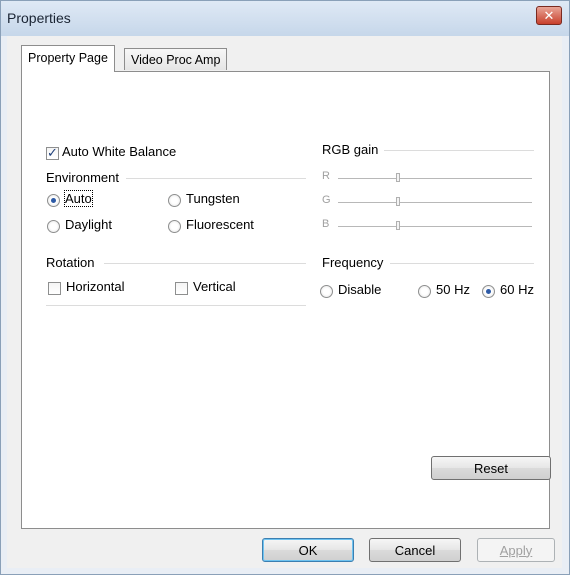 This screenshot has height=575, width=570. I want to click on cancel-button: Cancel, so click(415, 550).